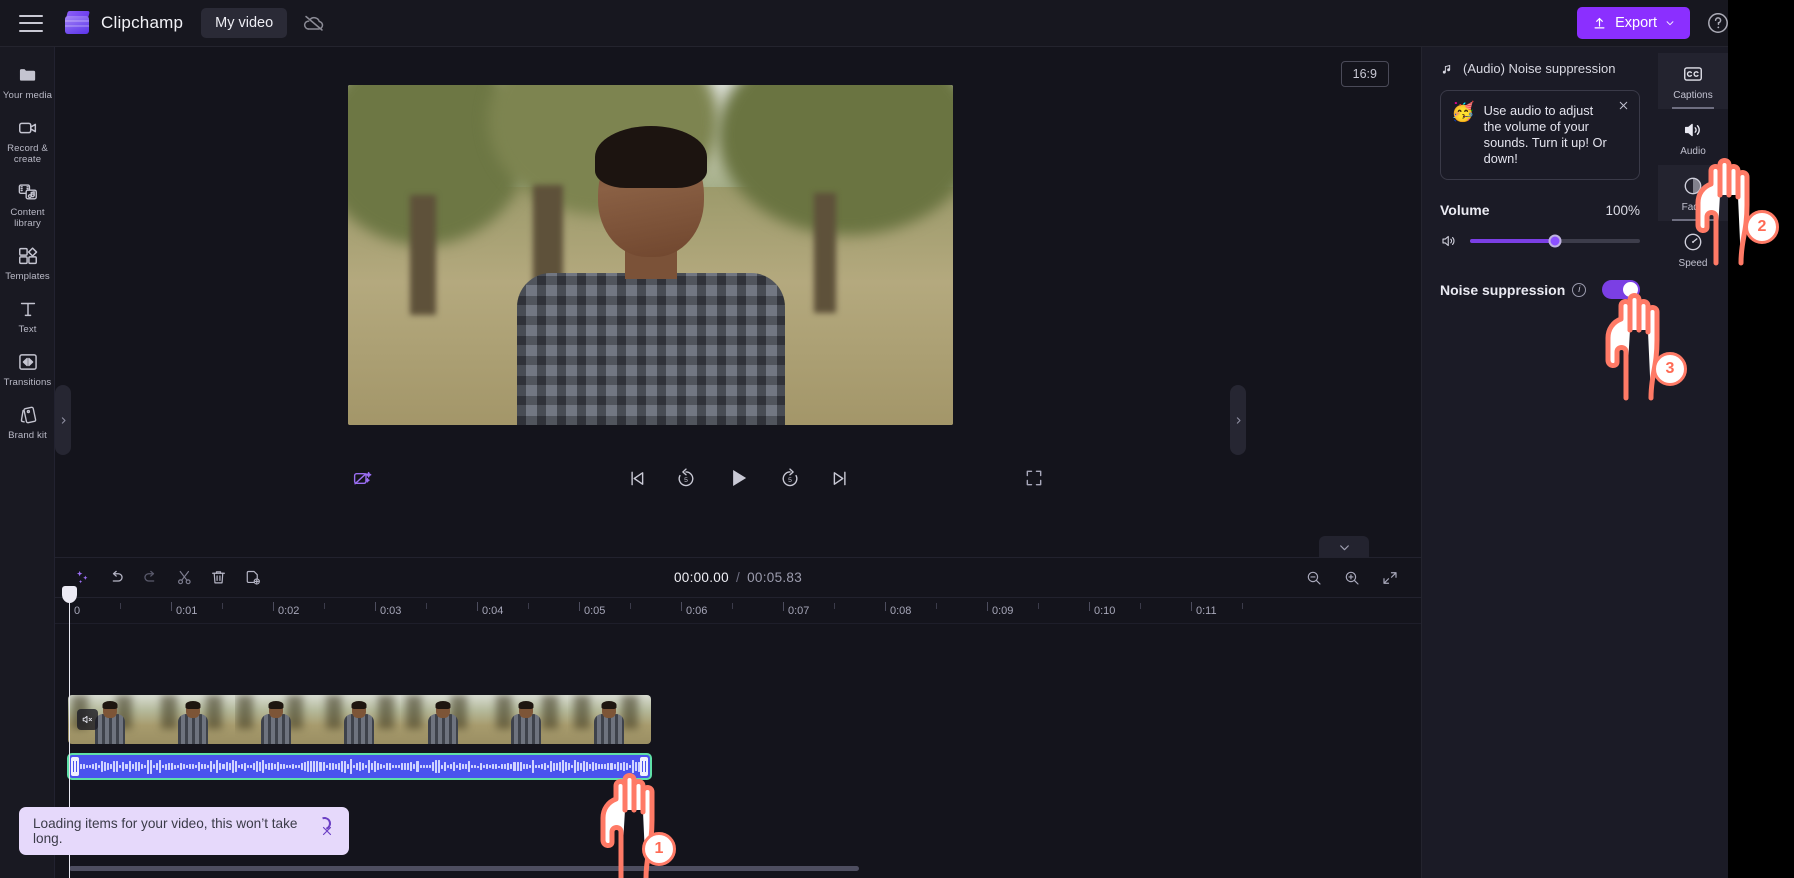  Describe the element at coordinates (1314, 578) in the screenshot. I see `zoom-out-icon` at that location.